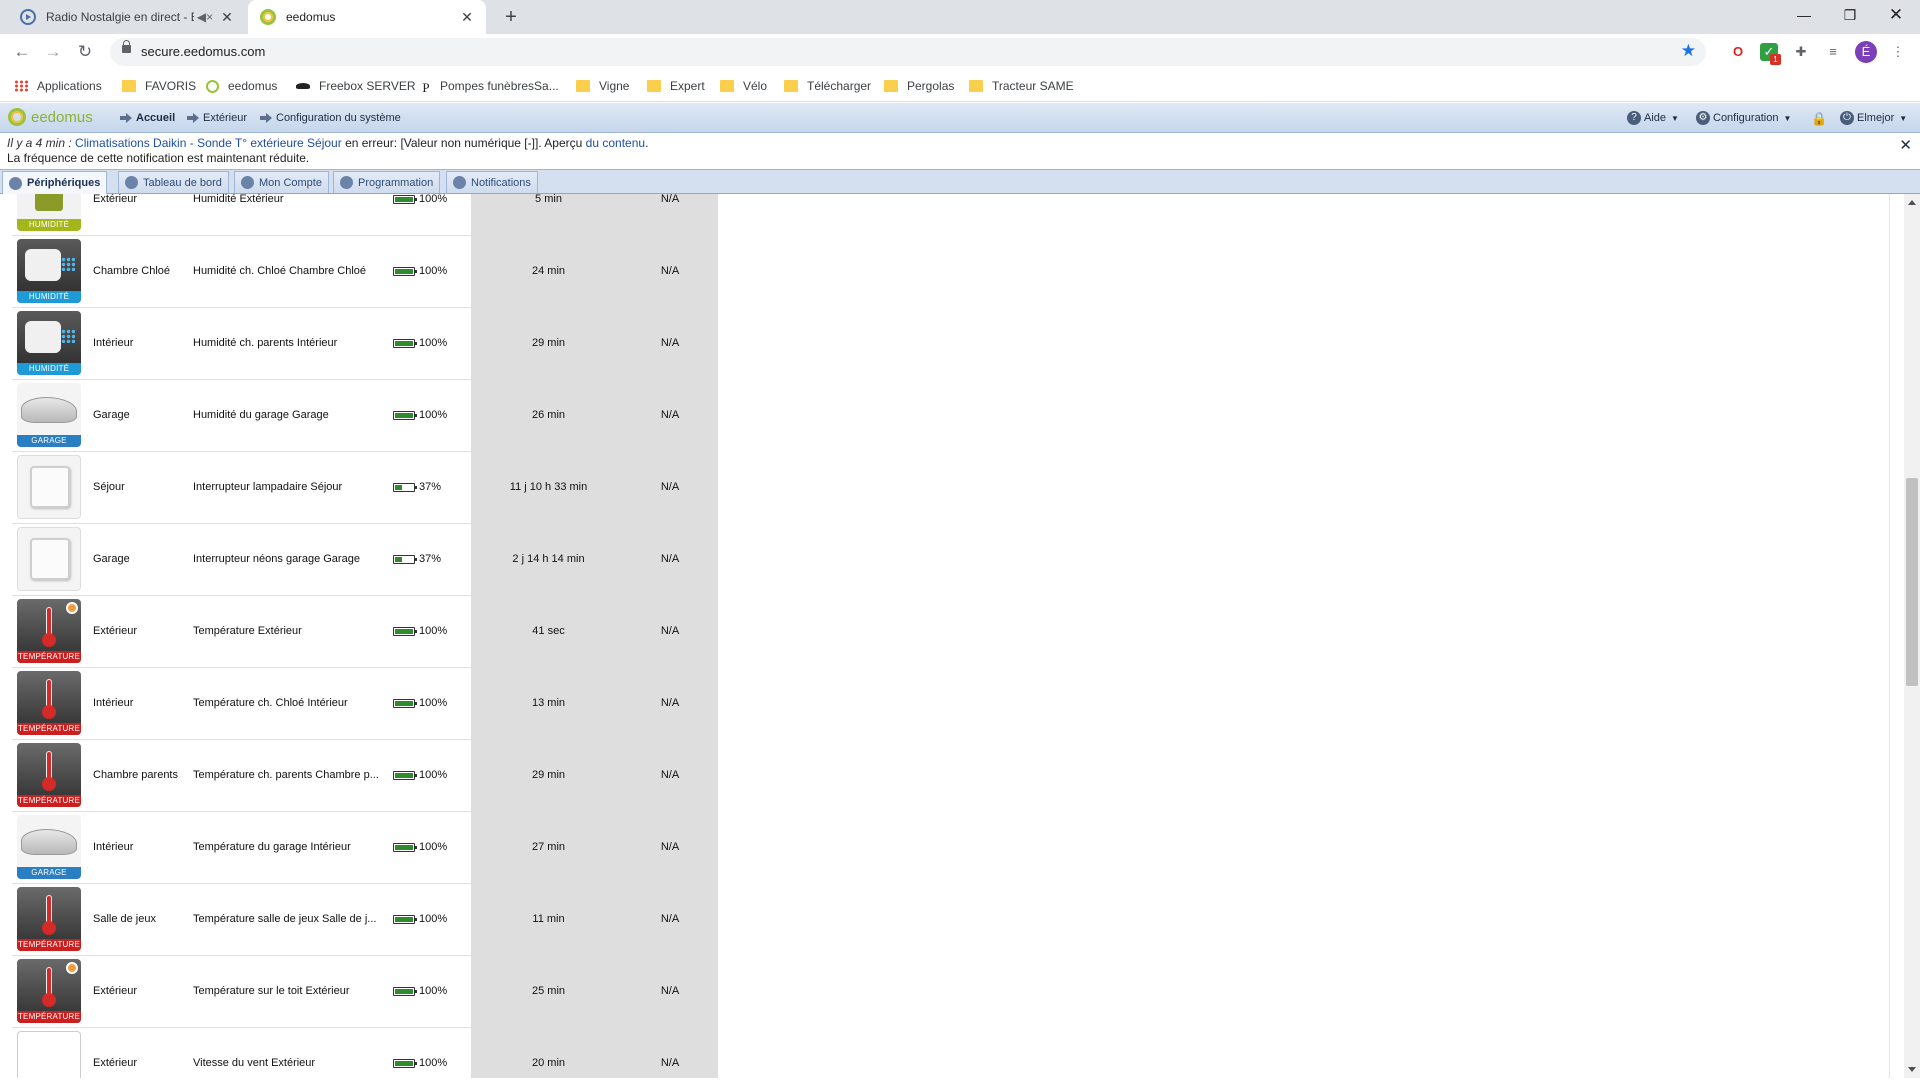  I want to click on battery-percent: 100%, so click(433, 919).